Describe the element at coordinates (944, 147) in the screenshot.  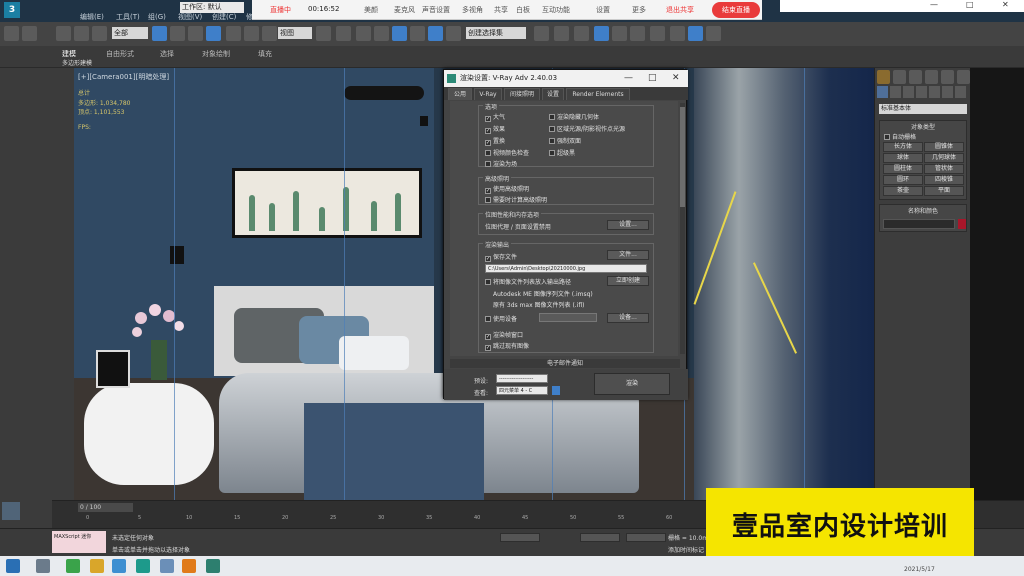
I see `cone-button: 圆锥体` at that location.